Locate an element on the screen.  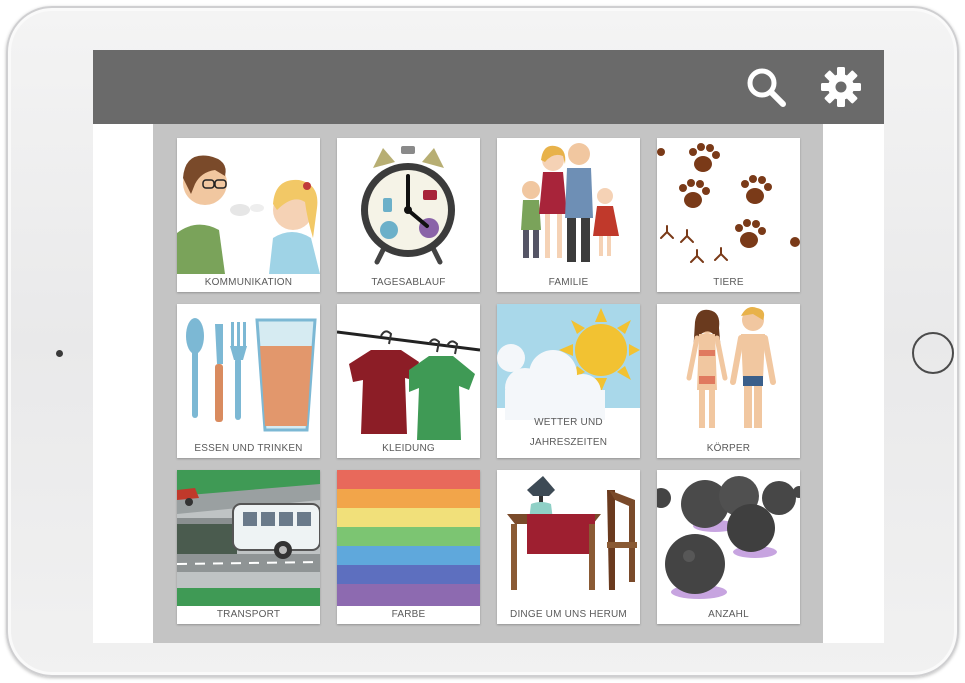
gear-icon is located at coordinates (841, 87).